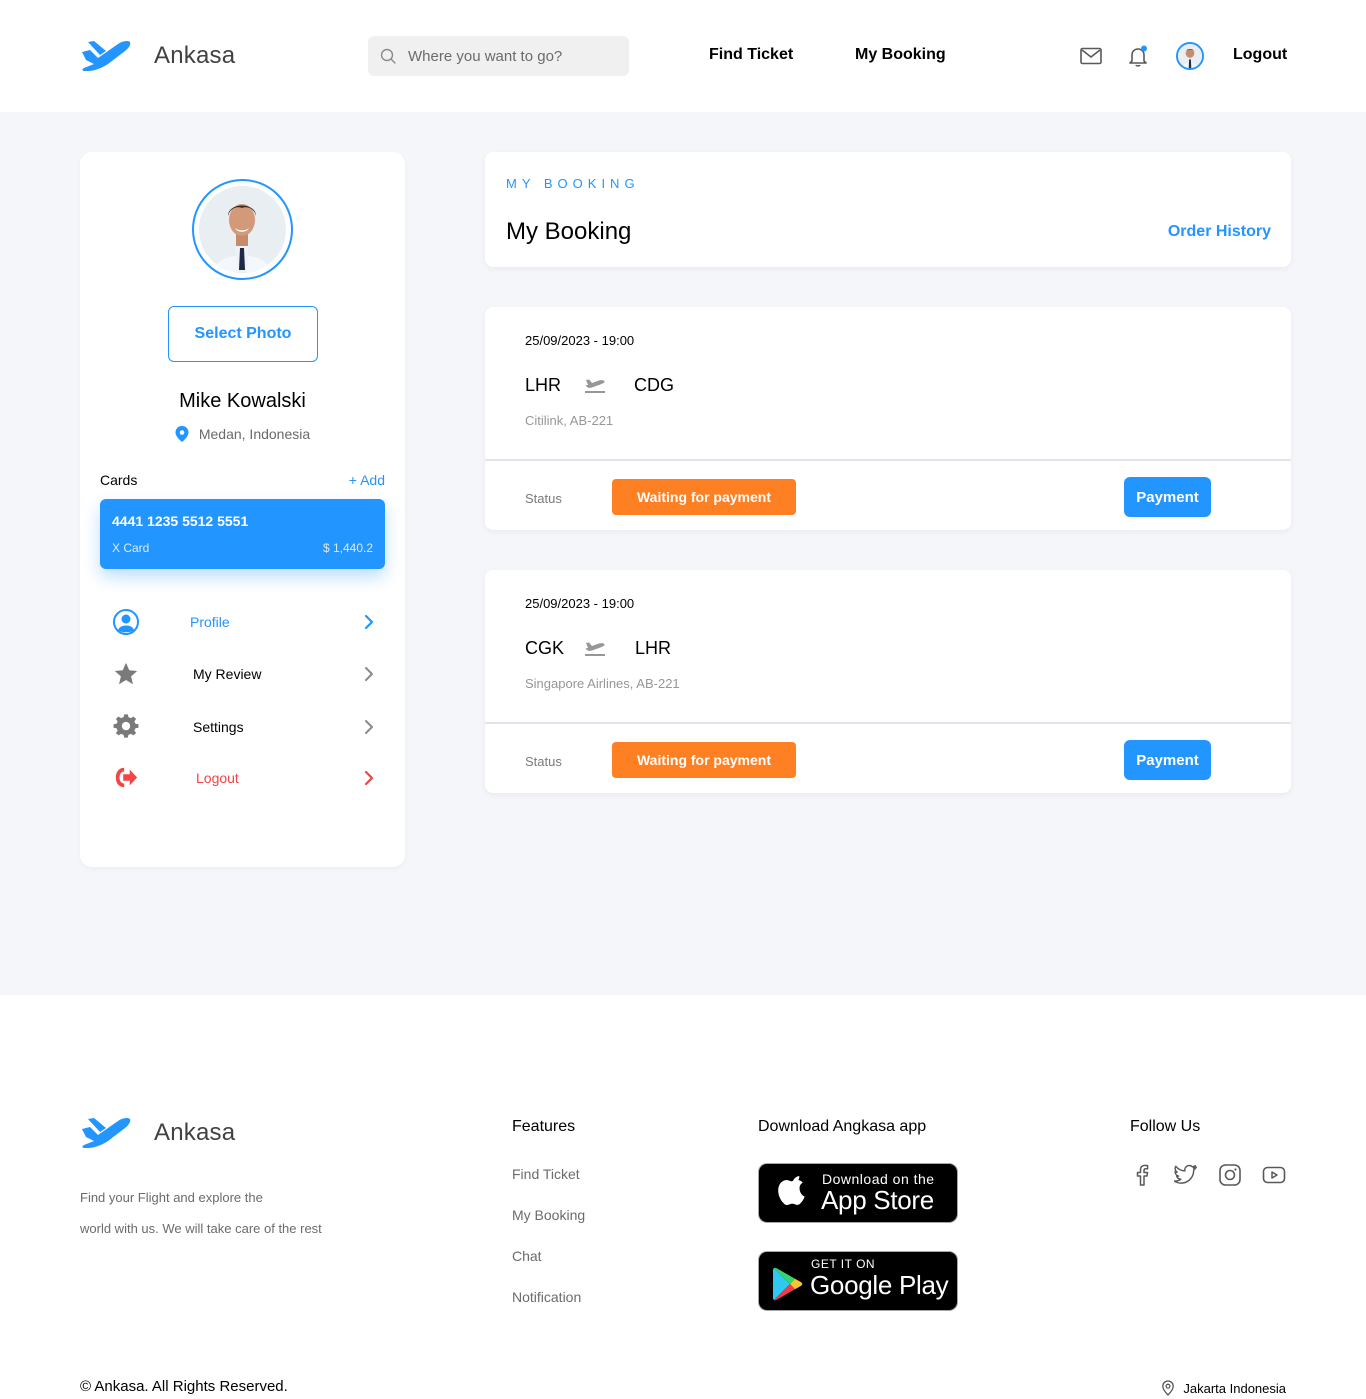  What do you see at coordinates (842, 1126) in the screenshot?
I see `download-heading: Download Angkasa app` at bounding box center [842, 1126].